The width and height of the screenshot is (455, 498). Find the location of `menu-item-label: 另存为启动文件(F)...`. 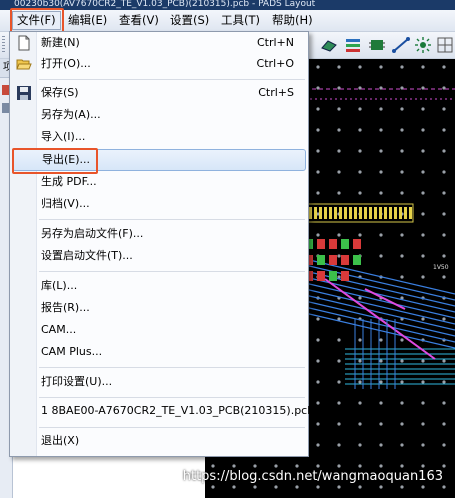

menu-item-label: 另存为启动文件(F)... is located at coordinates (92, 233).